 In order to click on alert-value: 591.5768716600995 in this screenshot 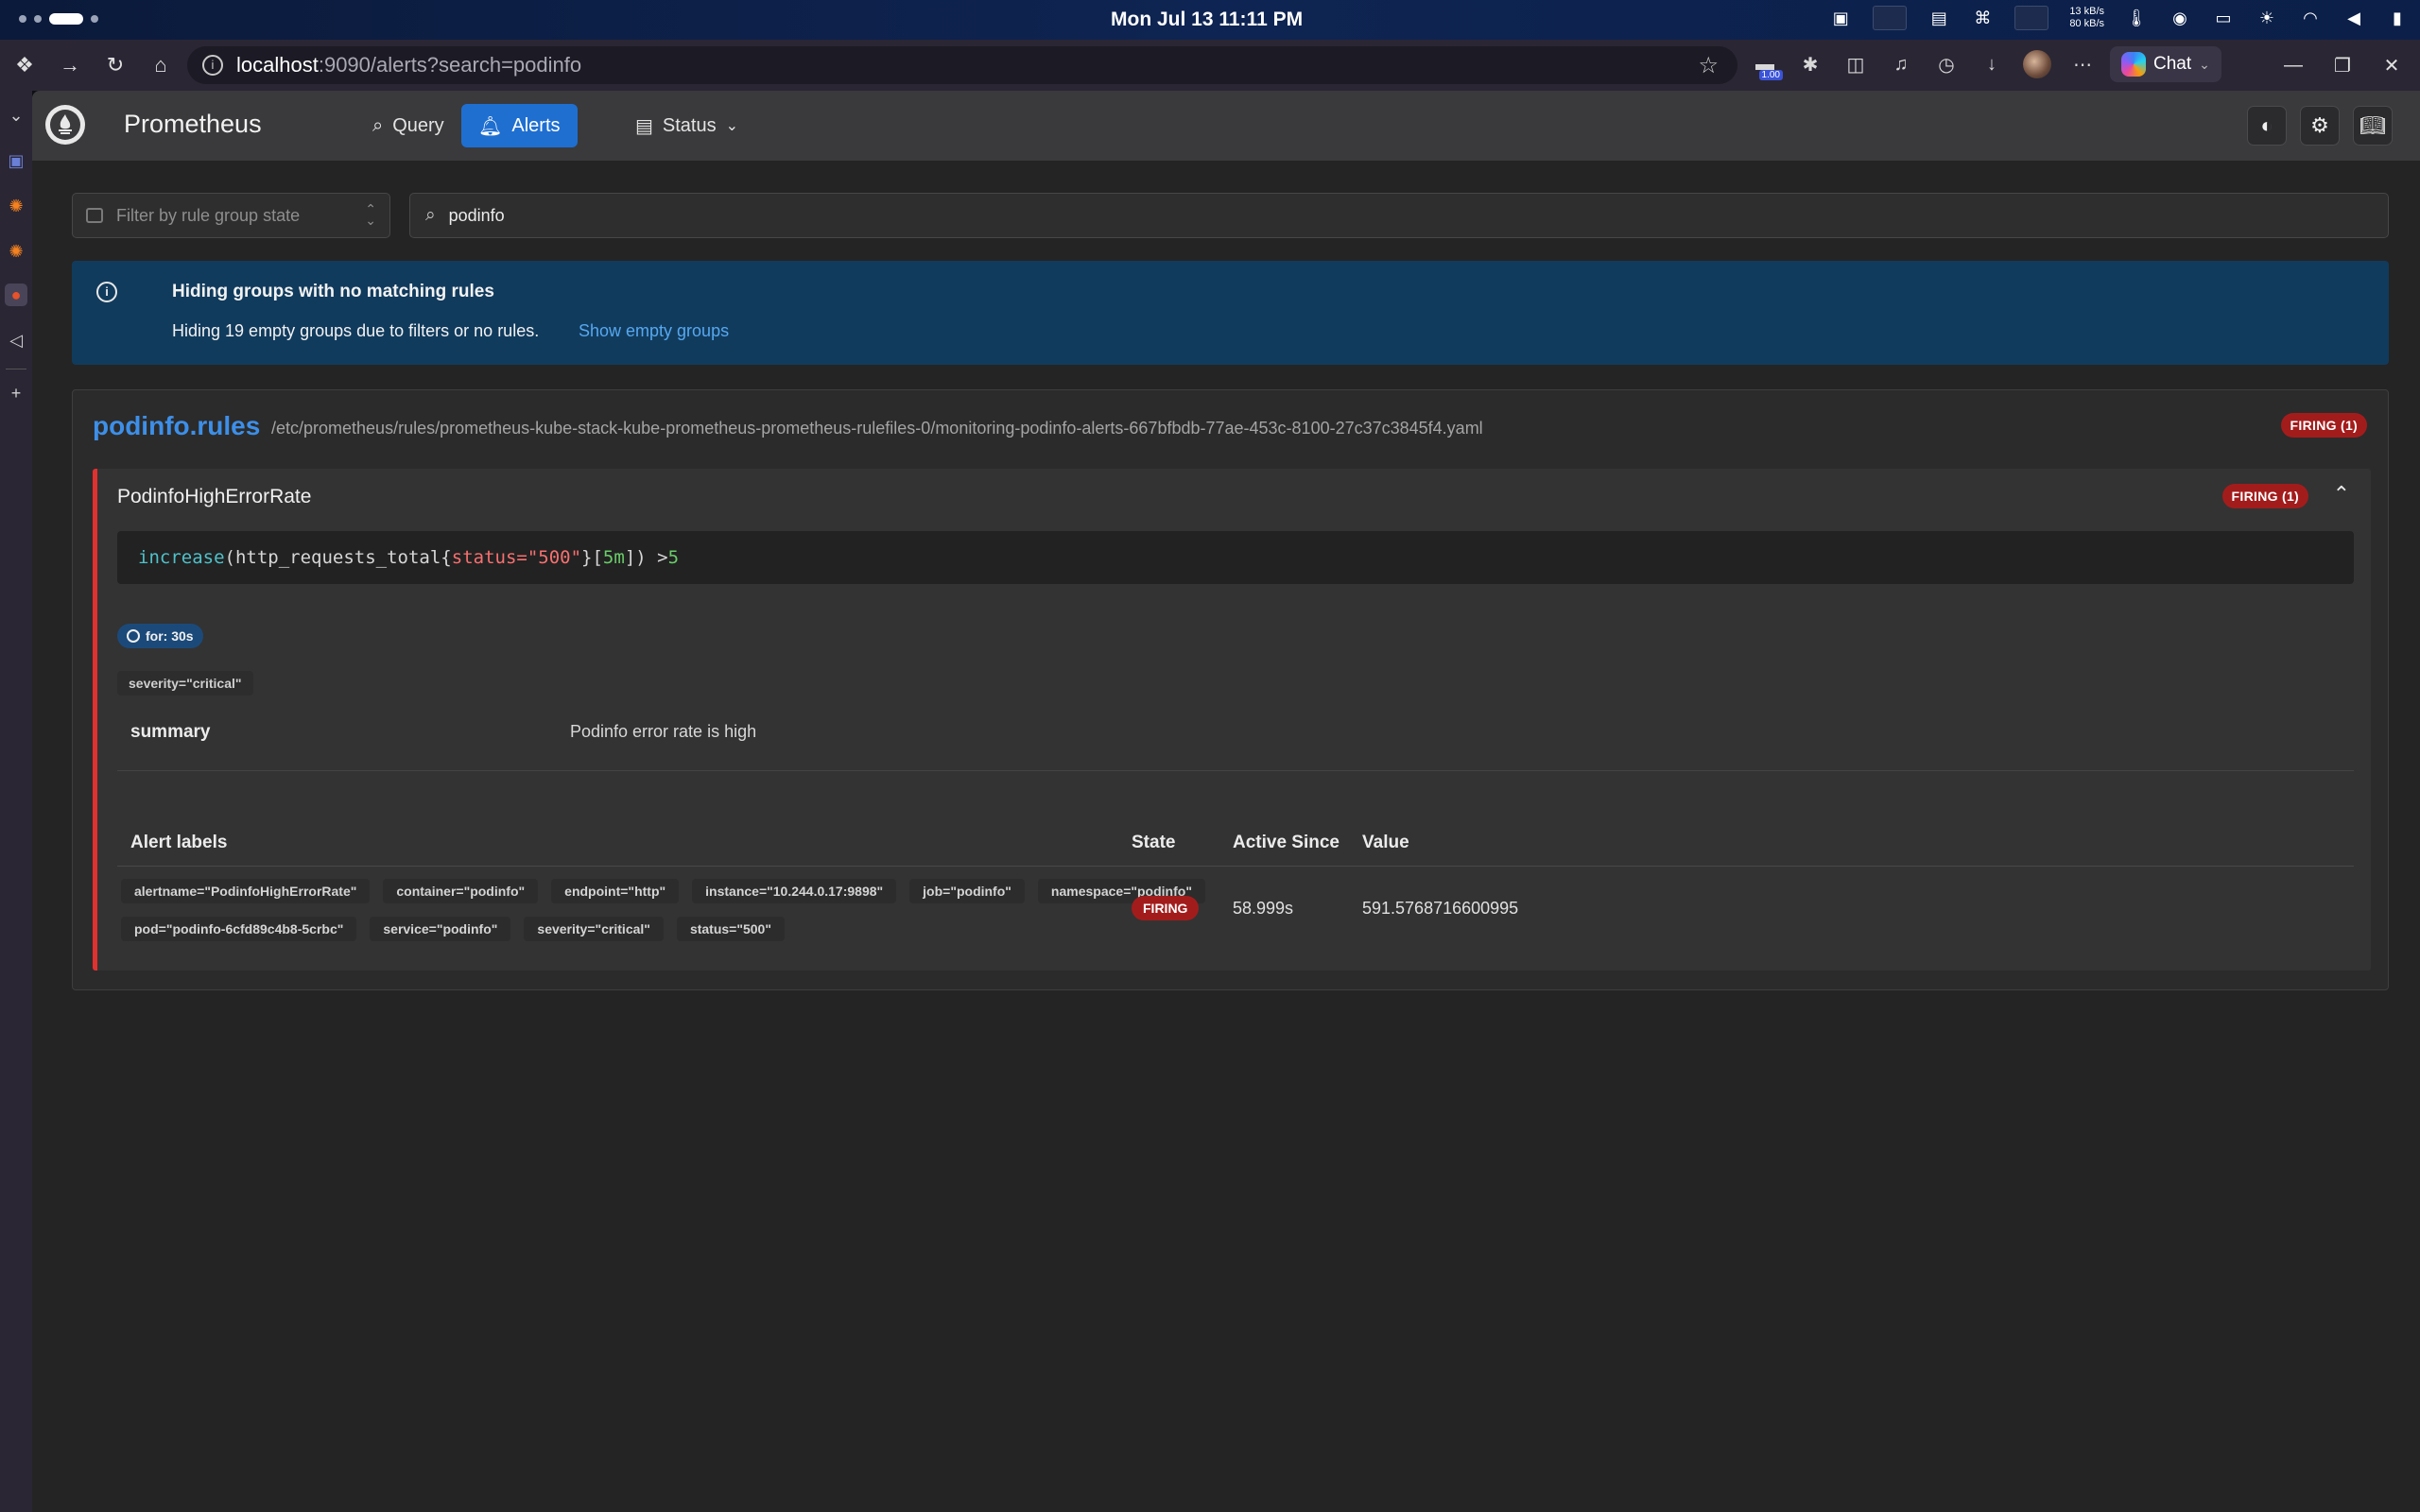, I will do `click(1440, 908)`.